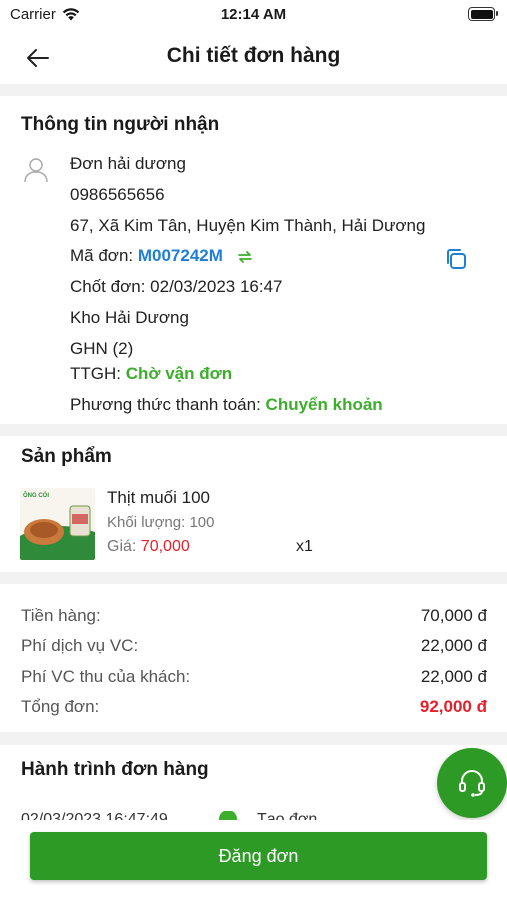  I want to click on summary-label: Phí VC thu của khách:, so click(106, 676).